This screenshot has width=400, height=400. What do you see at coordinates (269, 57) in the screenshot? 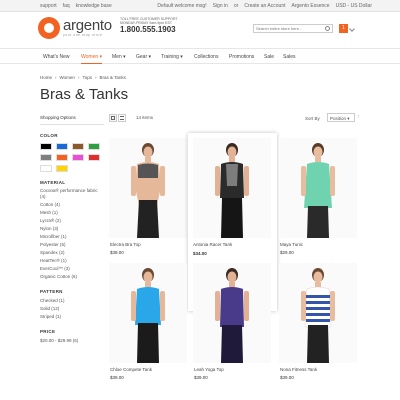
I see `nav-sale: Sale` at bounding box center [269, 57].